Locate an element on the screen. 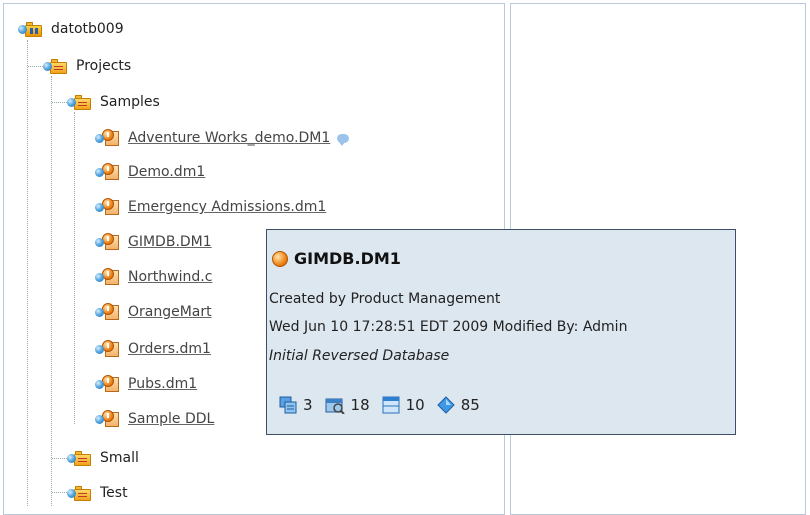 The height and width of the screenshot is (515, 810). tree-node-model: OrangeMart is located at coordinates (153, 312).